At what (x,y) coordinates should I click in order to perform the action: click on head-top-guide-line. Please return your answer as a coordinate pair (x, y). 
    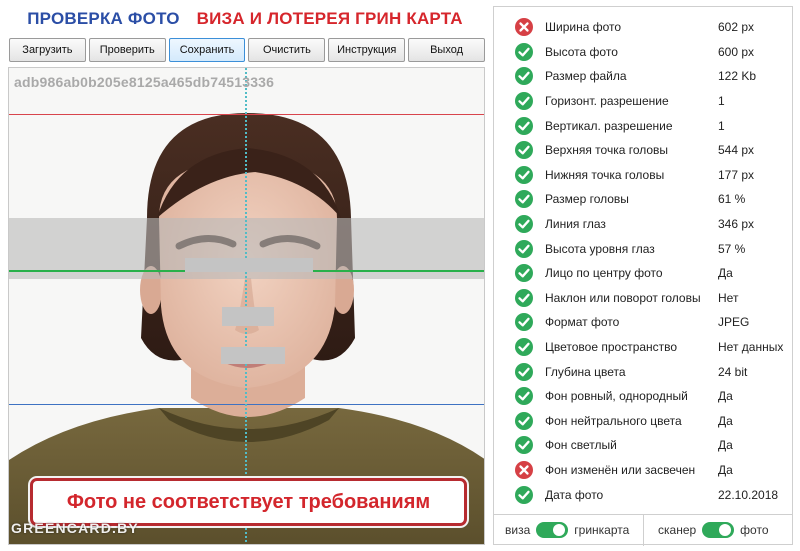
    Looking at the image, I should click on (246, 114).